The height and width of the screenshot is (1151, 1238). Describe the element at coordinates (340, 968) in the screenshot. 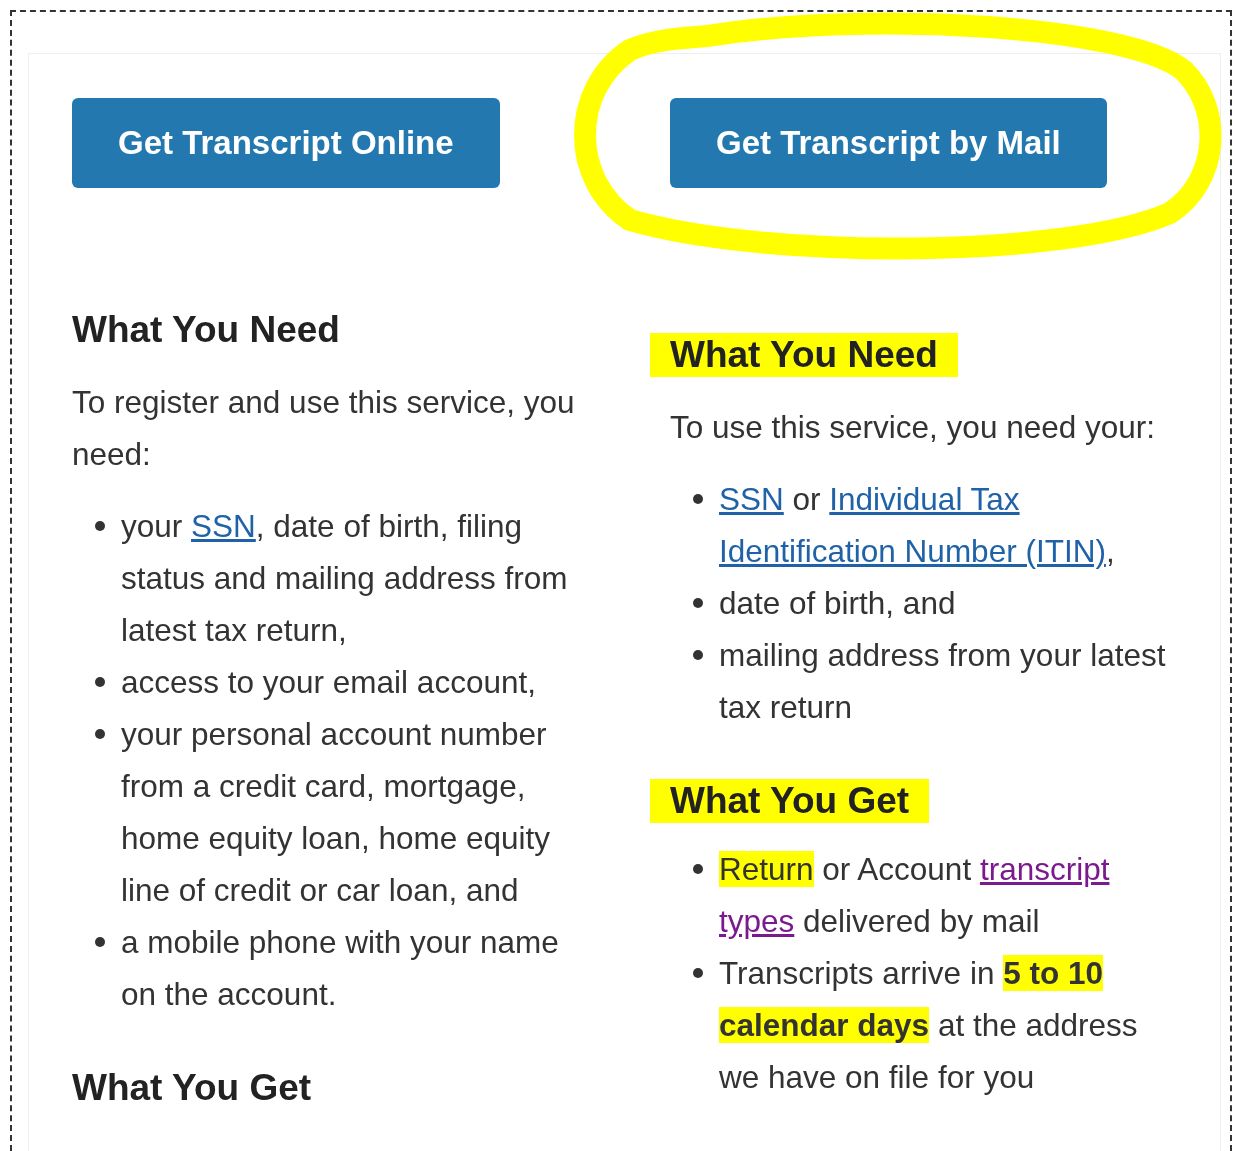

I see `list-item-text: a mobile phone with your name on the account.` at that location.